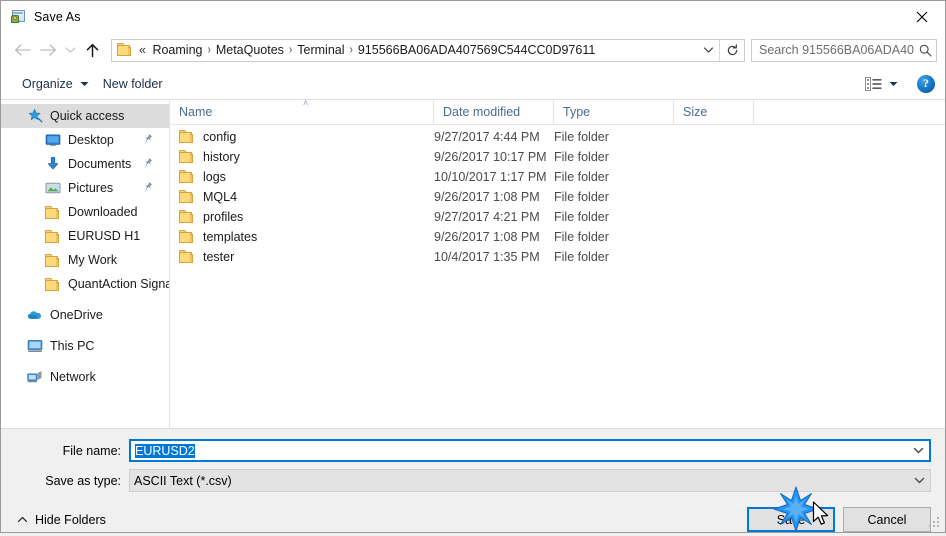  Describe the element at coordinates (85, 284) in the screenshot. I see `sidebar-item-quantaction-signal: QuantAction Signal` at that location.